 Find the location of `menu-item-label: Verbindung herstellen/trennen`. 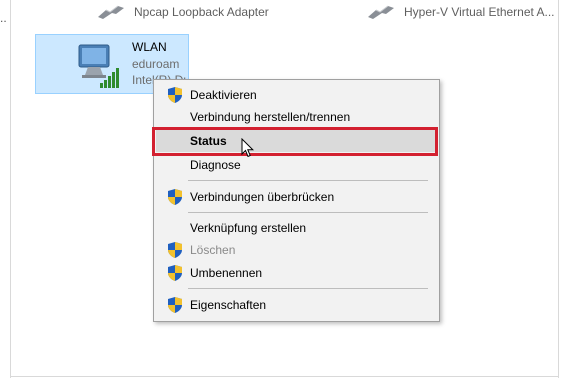

menu-item-label: Verbindung herstellen/trennen is located at coordinates (270, 117).